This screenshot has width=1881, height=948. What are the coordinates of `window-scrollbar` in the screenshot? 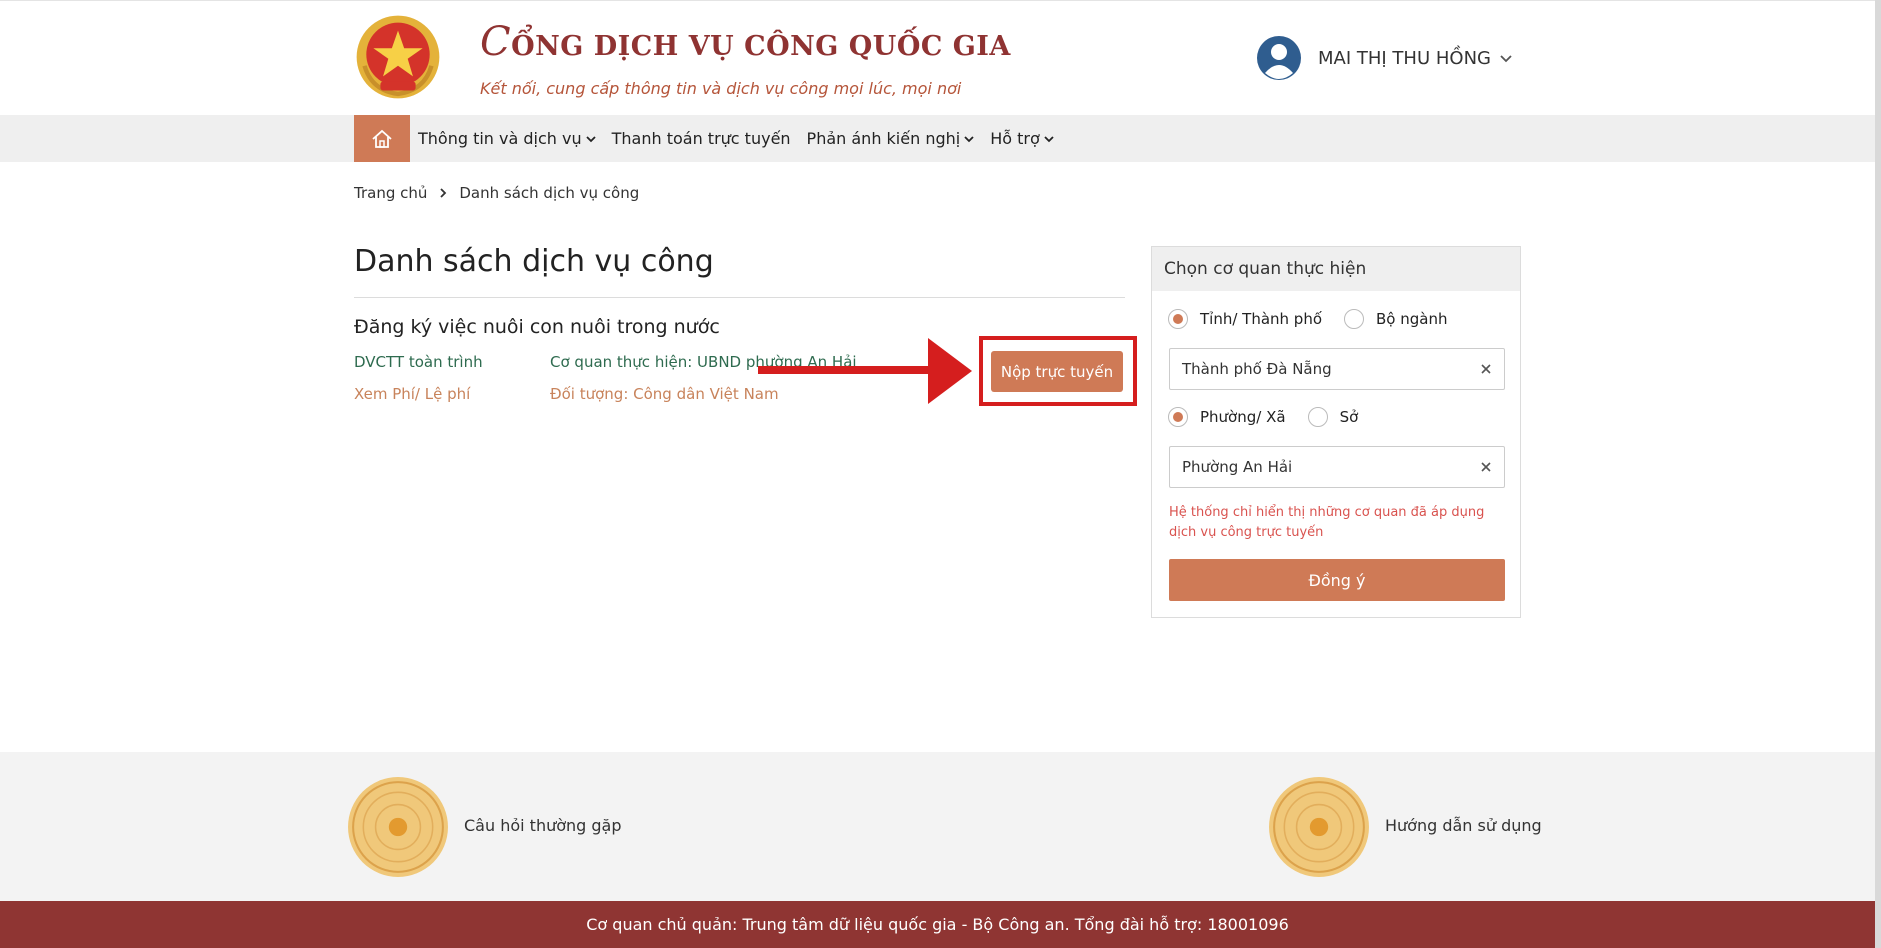 It's located at (1878, 474).